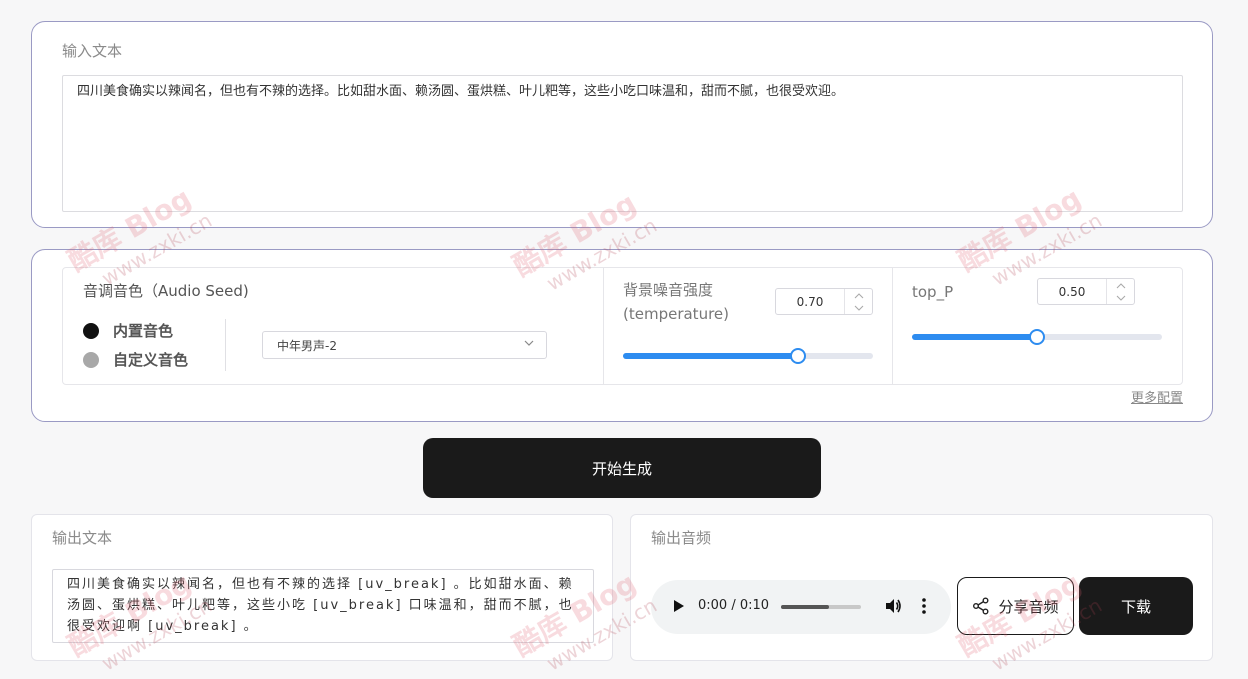 Image resolution: width=1248 pixels, height=679 pixels. Describe the element at coordinates (805, 607) in the screenshot. I see `audio-progress-fill` at that location.